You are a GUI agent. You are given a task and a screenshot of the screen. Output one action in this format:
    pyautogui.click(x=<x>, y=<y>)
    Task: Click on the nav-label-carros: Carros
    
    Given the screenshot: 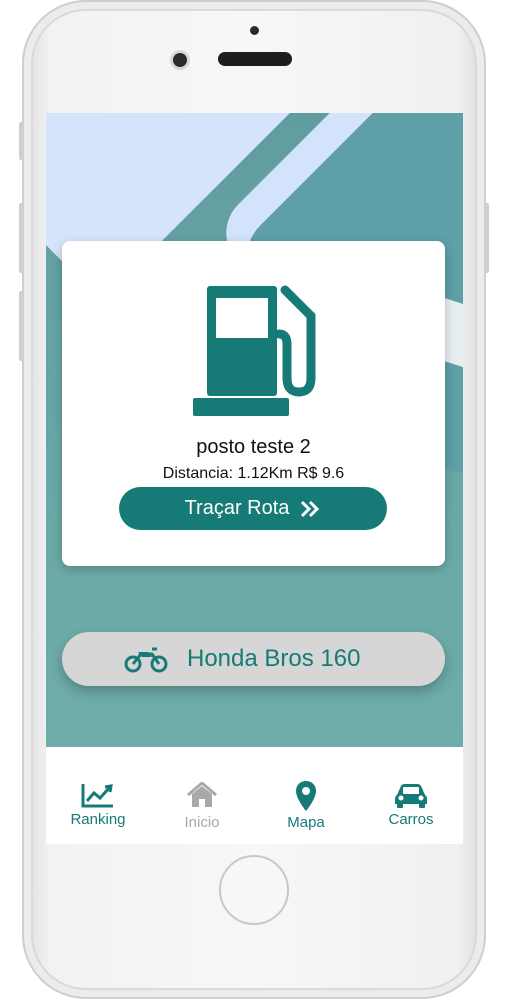 What is the action you would take?
    pyautogui.click(x=411, y=819)
    